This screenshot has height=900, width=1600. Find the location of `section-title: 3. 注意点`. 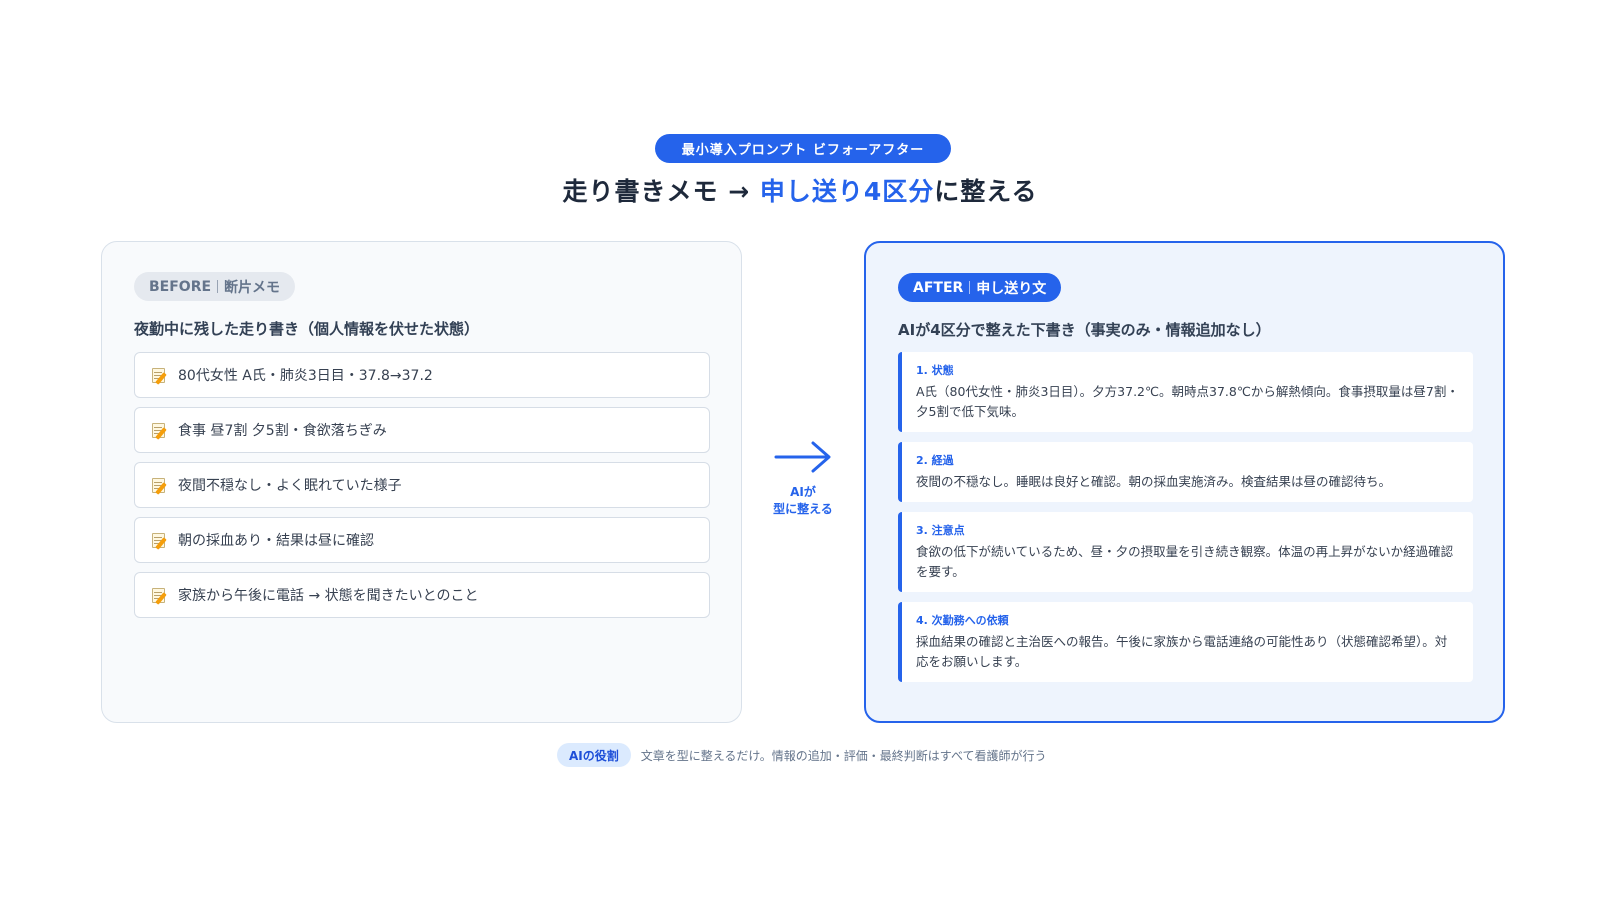

section-title: 3. 注意点 is located at coordinates (940, 530).